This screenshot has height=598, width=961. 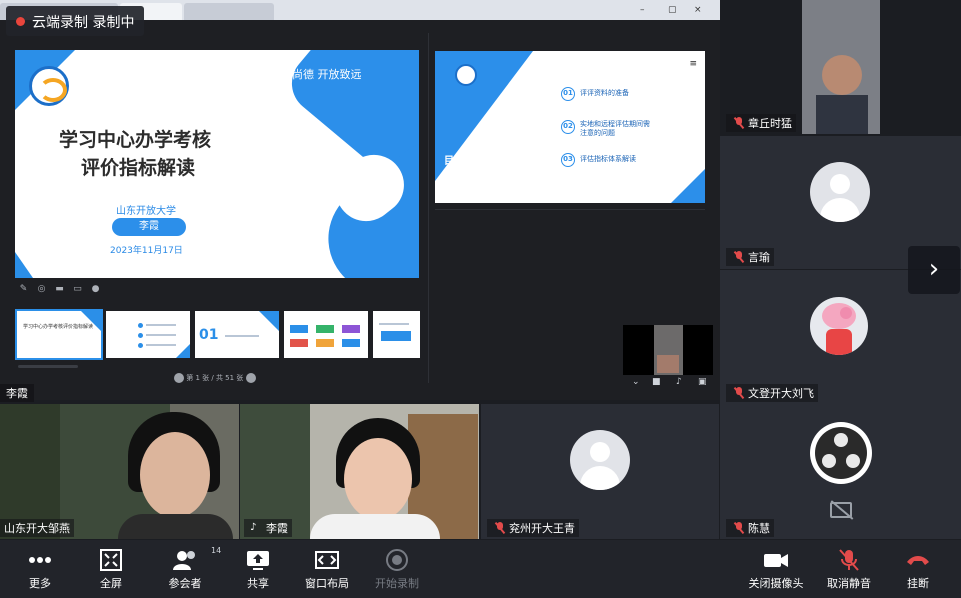 I want to click on unmute-button: 取消静音, so click(x=849, y=570).